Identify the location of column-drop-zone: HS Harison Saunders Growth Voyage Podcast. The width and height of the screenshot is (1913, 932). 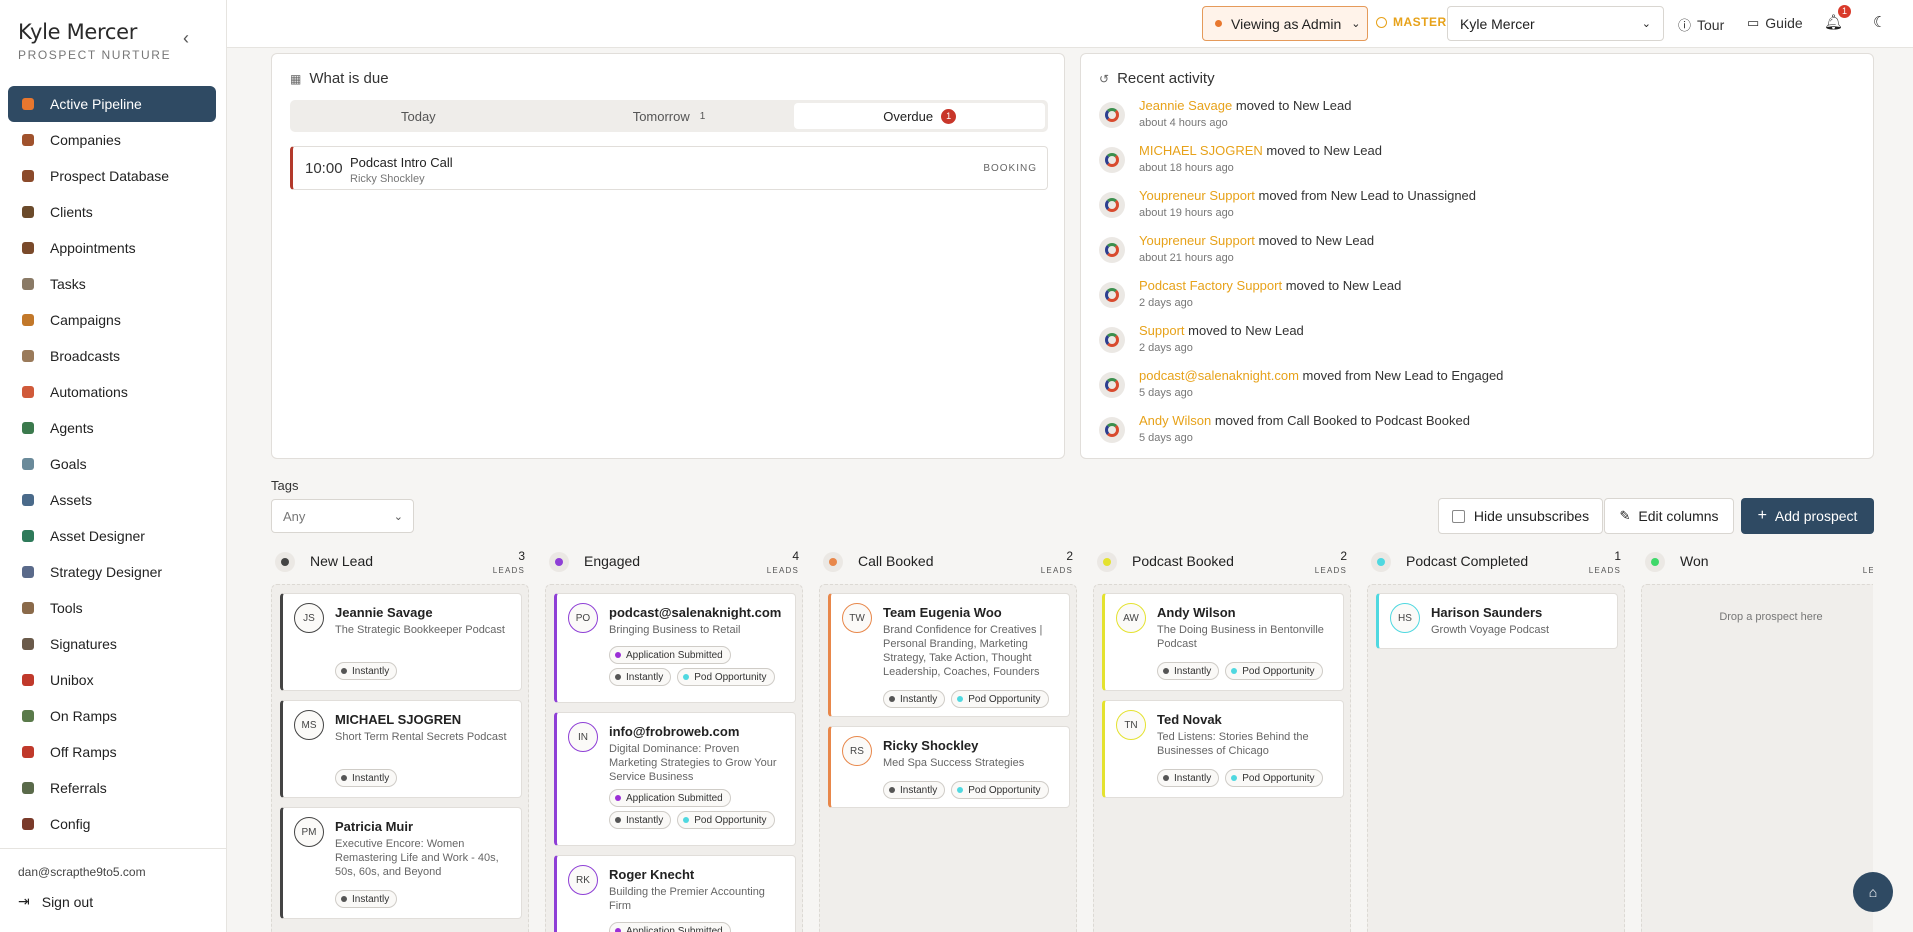
(1496, 758).